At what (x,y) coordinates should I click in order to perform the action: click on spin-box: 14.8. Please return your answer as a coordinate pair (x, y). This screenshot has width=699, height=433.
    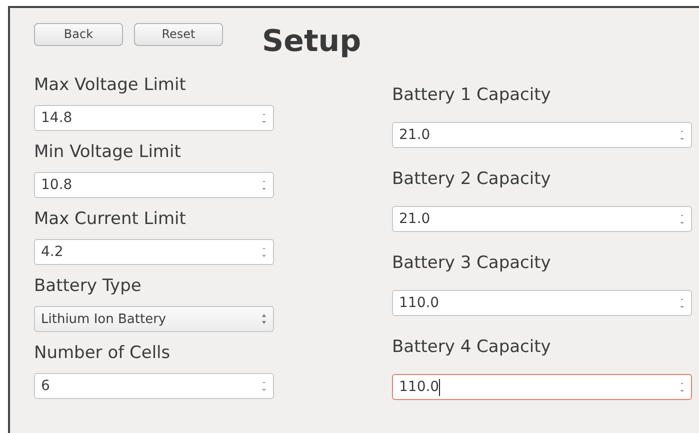
    Looking at the image, I should click on (154, 118).